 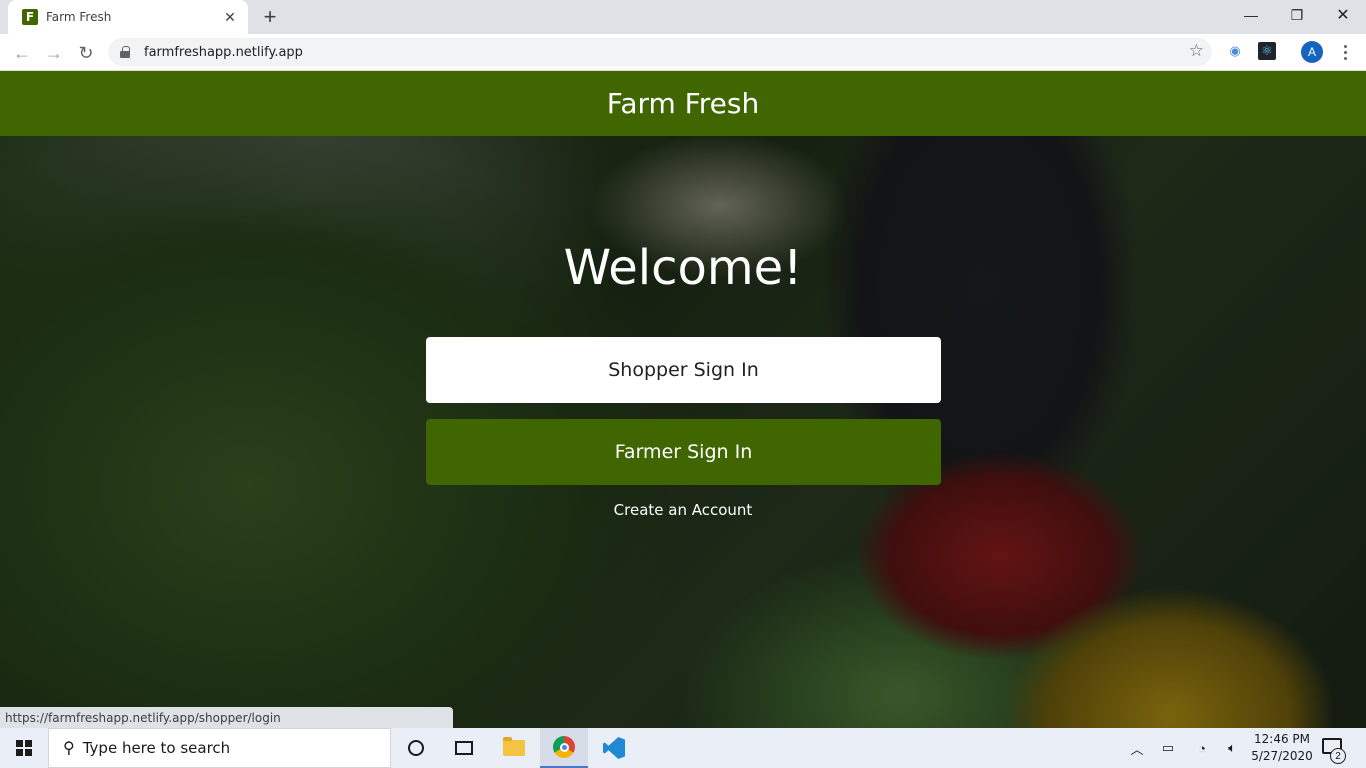 I want to click on taskbar-search-box: ⚲ Type here to search, so click(x=219, y=748).